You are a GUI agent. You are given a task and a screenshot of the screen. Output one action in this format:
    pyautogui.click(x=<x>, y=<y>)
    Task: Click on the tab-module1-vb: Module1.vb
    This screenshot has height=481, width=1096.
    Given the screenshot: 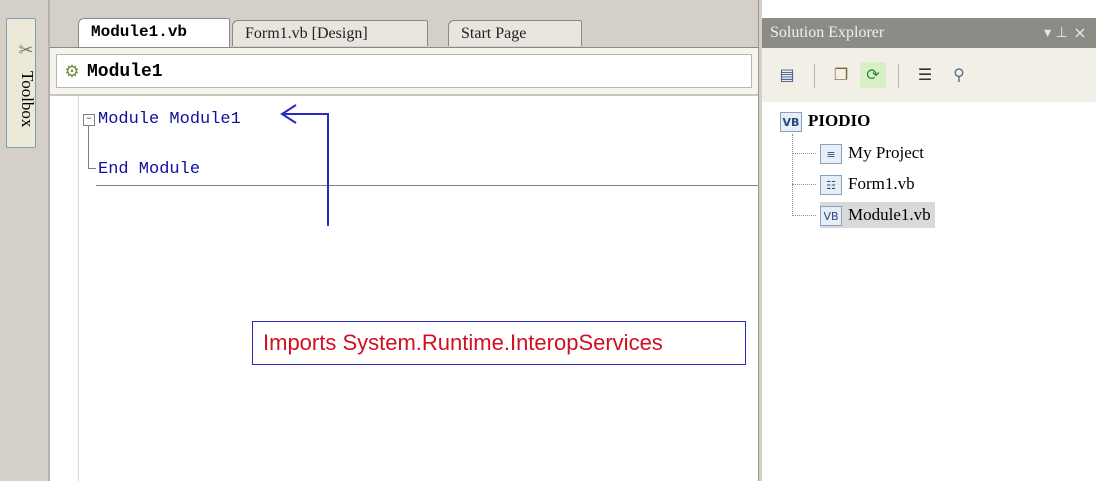 What is the action you would take?
    pyautogui.click(x=154, y=33)
    